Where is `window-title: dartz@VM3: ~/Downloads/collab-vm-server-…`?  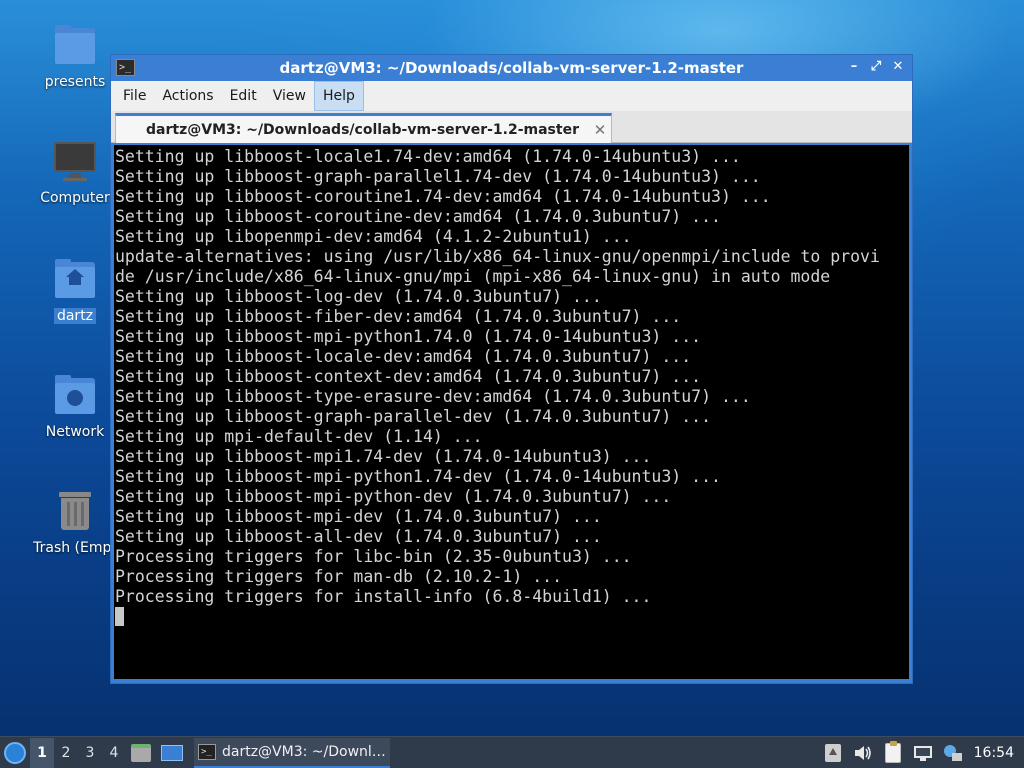
window-title: dartz@VM3: ~/Downloads/collab-vm-server-… is located at coordinates (511, 68).